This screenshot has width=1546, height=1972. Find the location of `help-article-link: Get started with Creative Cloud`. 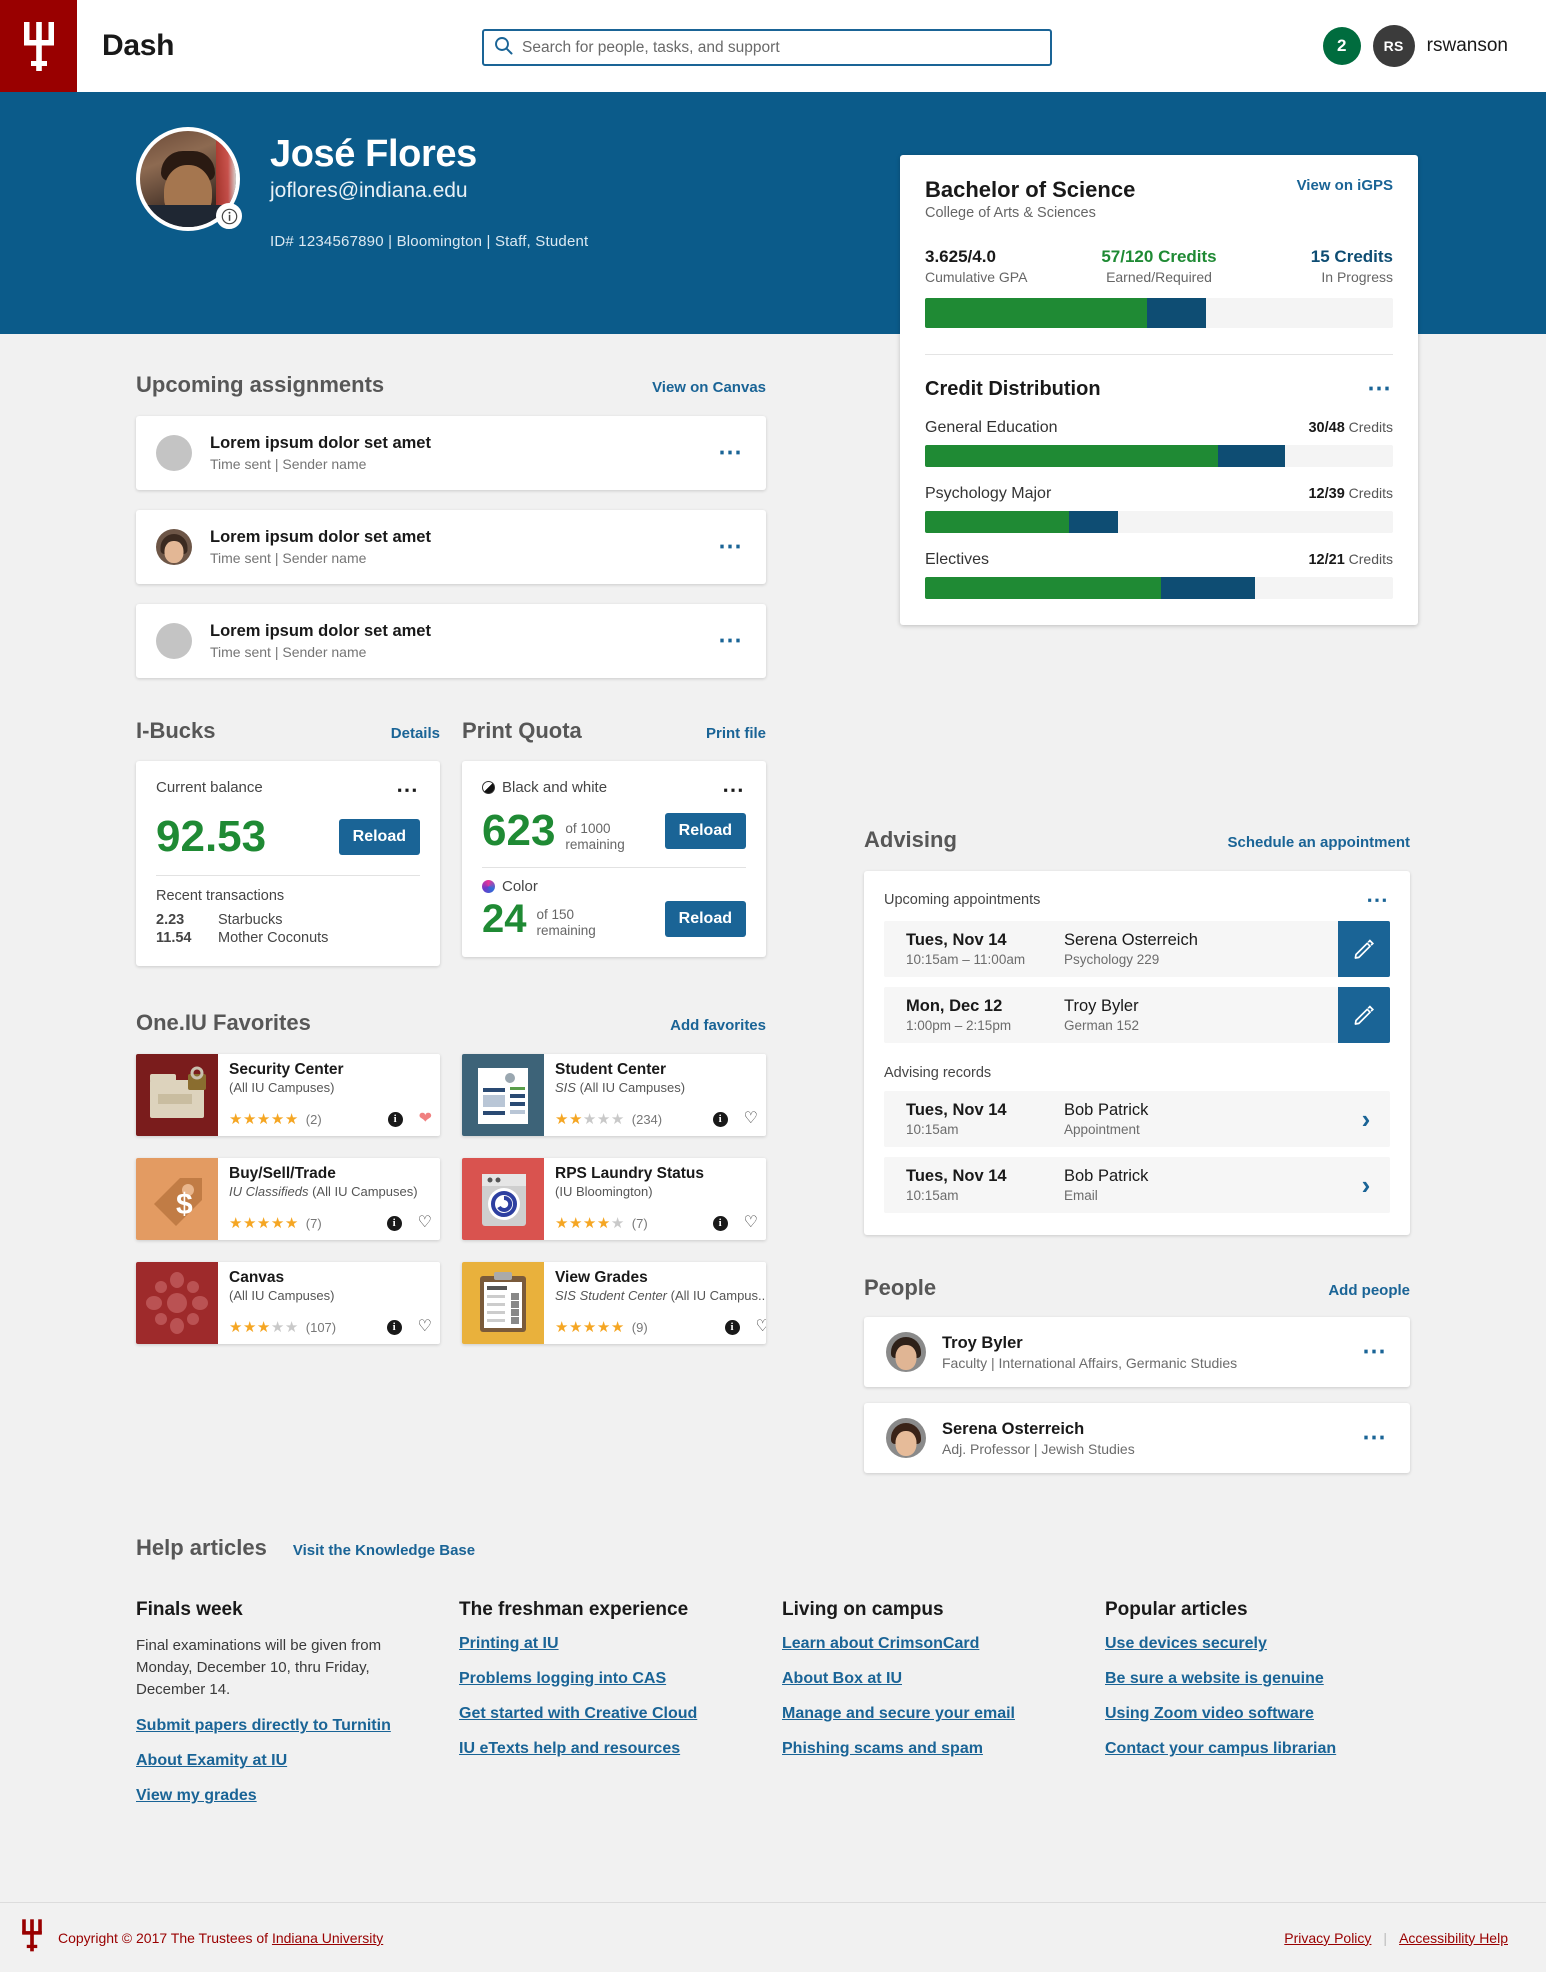

help-article-link: Get started with Creative Cloud is located at coordinates (602, 1714).